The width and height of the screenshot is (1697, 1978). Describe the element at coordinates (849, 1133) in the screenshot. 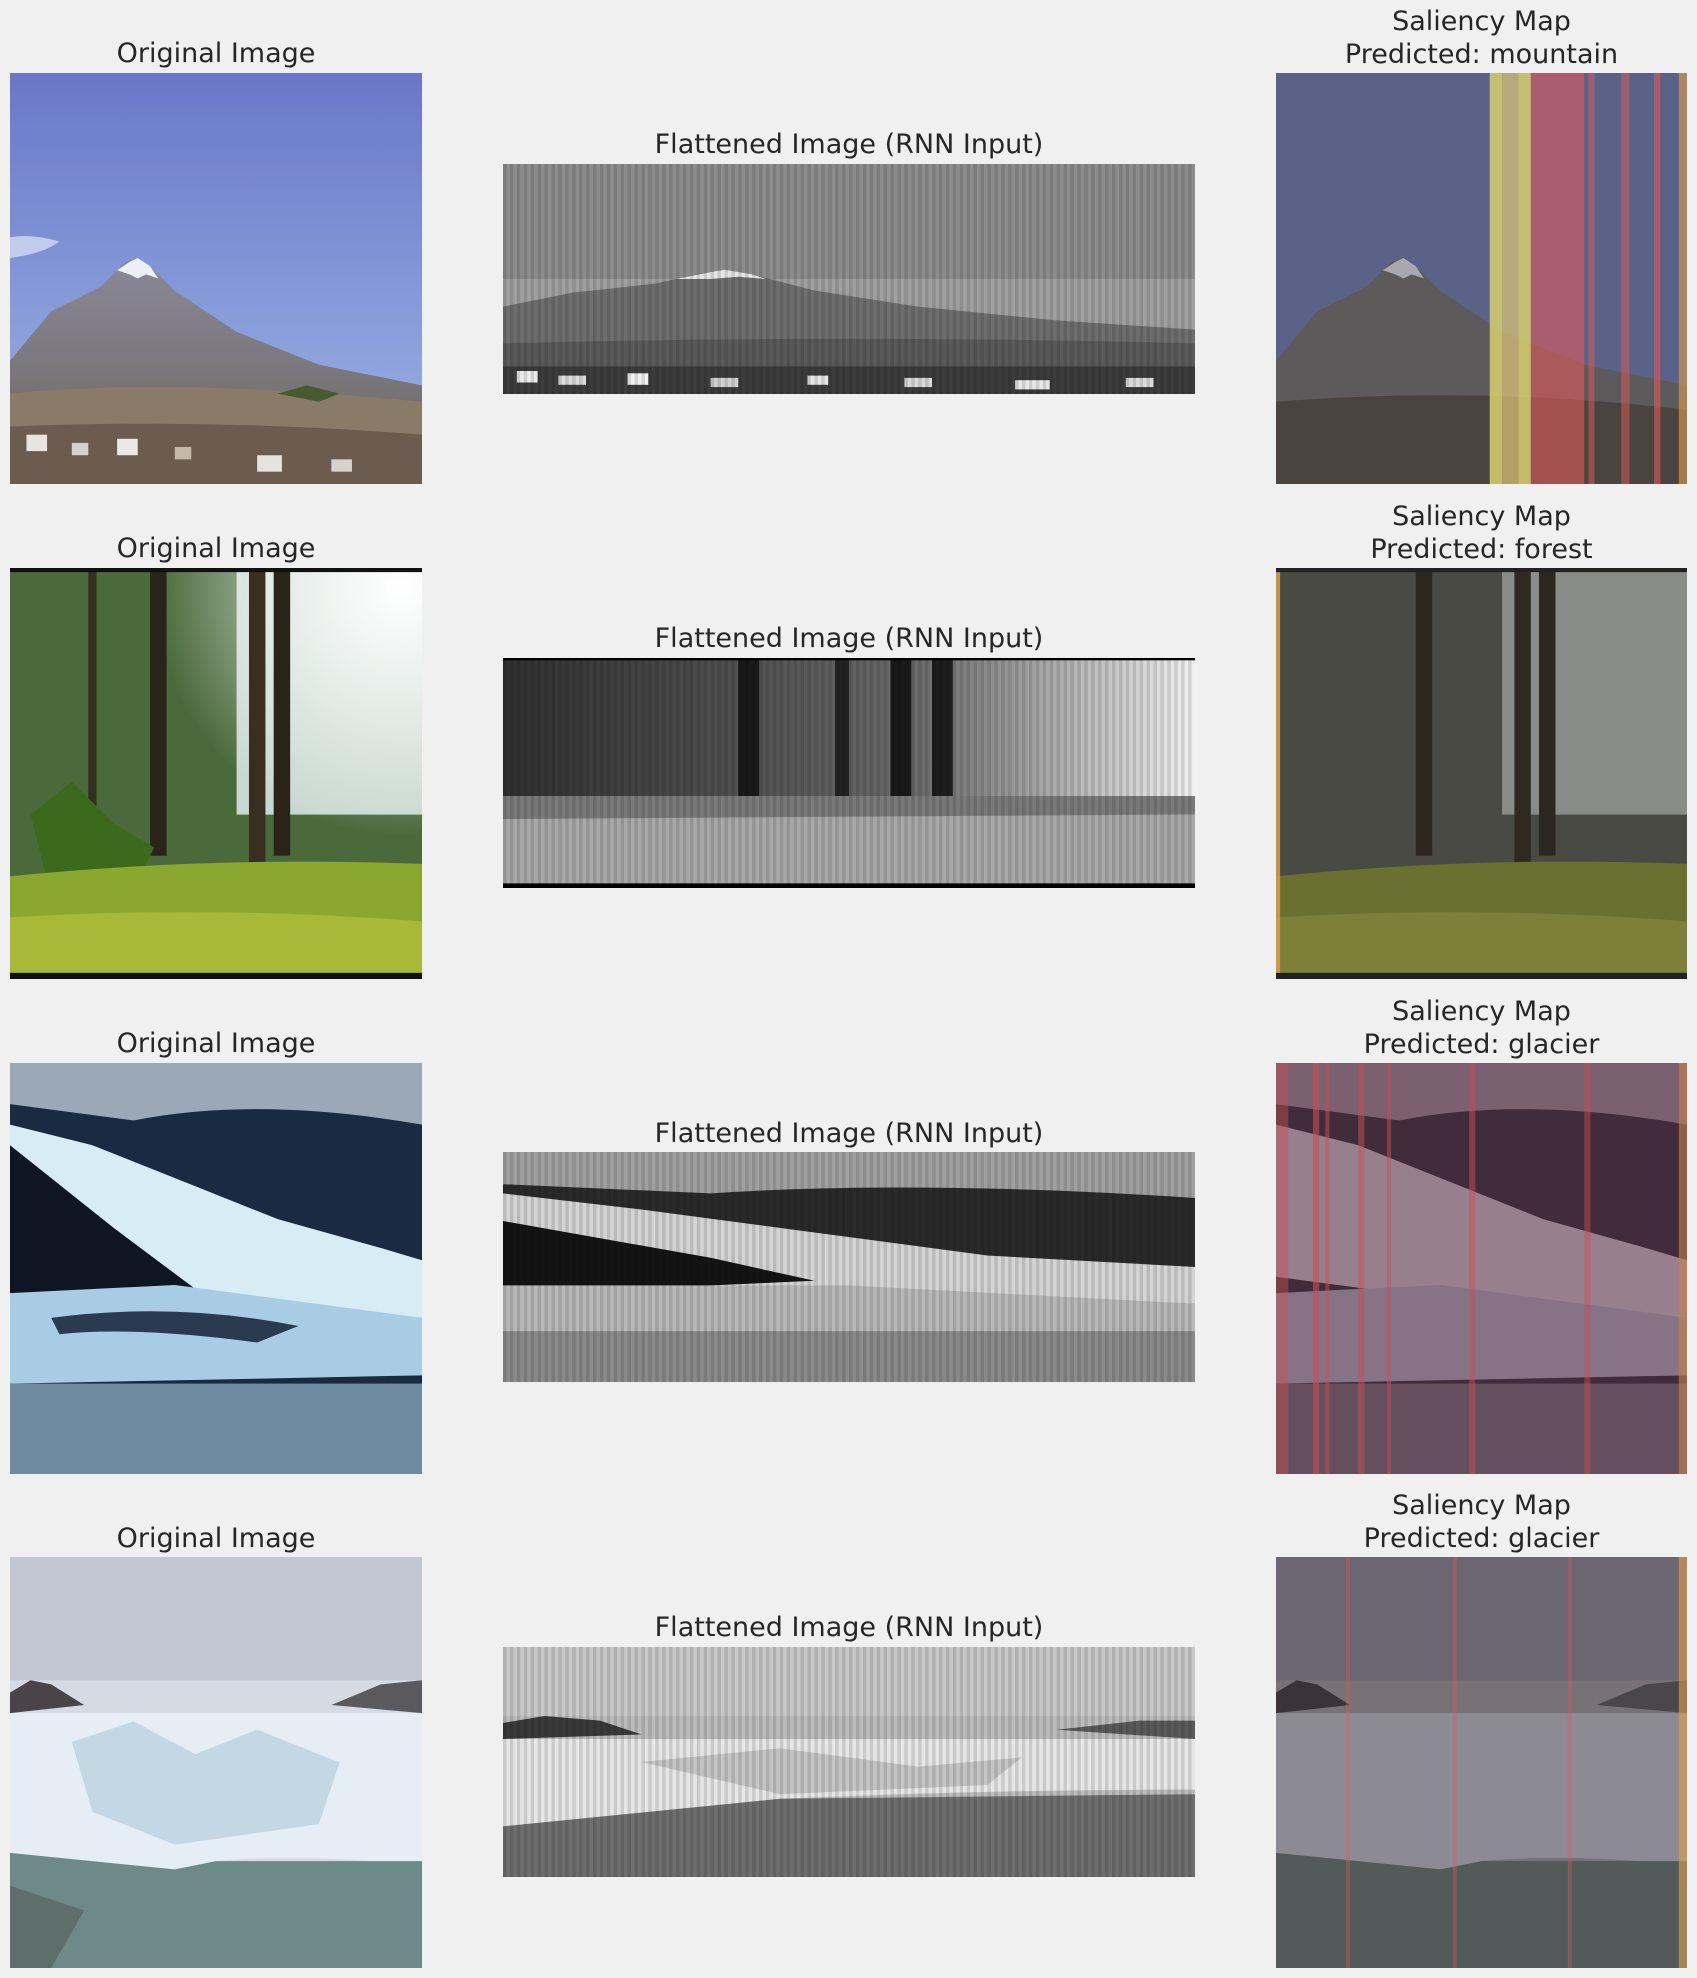

I see `flattened-title-3: Flattened Image (RNN Input)` at that location.